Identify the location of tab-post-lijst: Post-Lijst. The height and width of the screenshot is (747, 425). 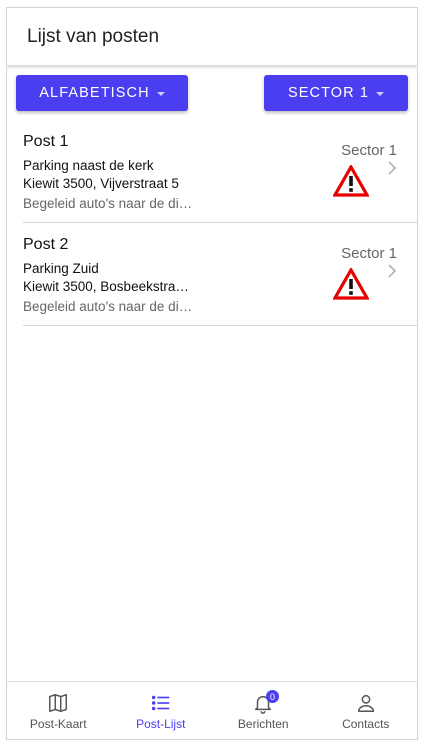
(161, 710).